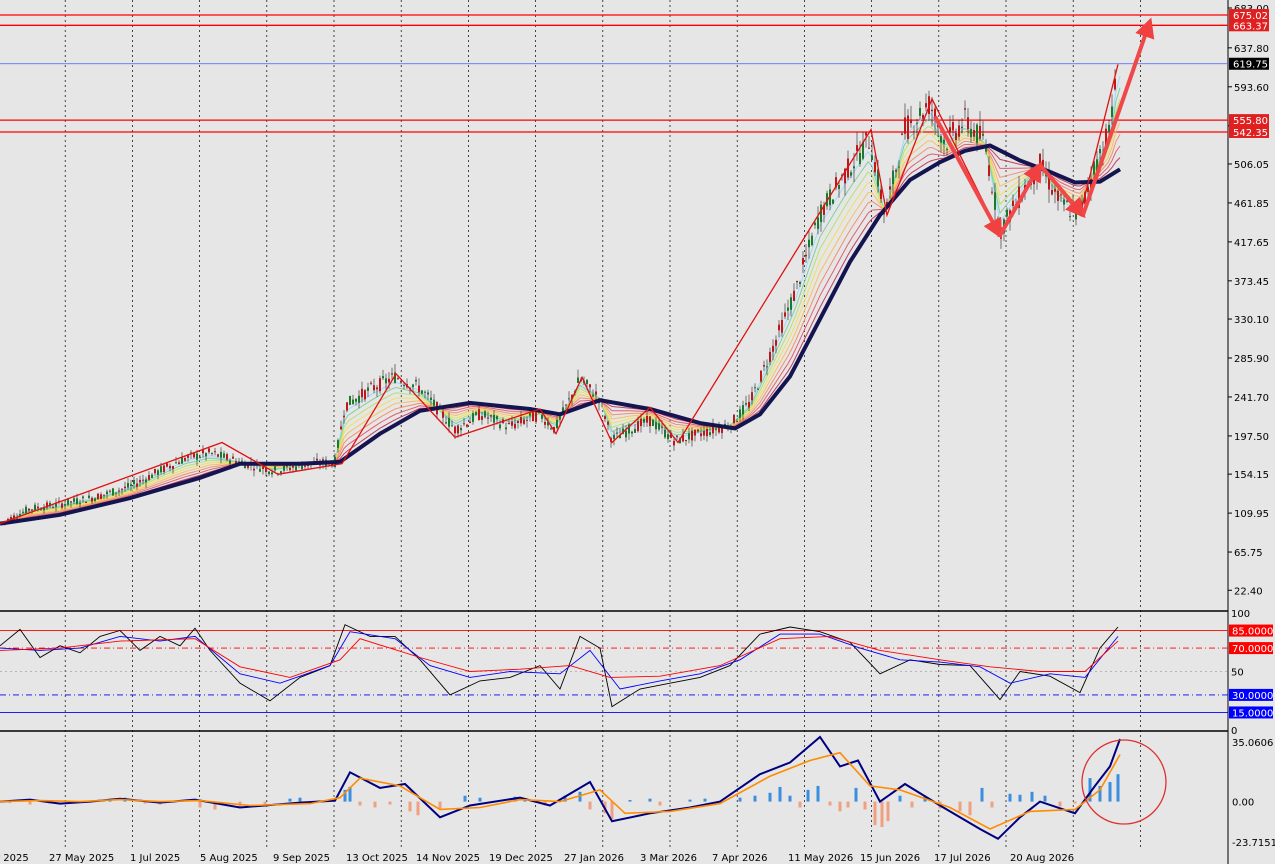 The image size is (1275, 864). I want to click on oscillator-level-label: 30.0000, so click(1252, 696).